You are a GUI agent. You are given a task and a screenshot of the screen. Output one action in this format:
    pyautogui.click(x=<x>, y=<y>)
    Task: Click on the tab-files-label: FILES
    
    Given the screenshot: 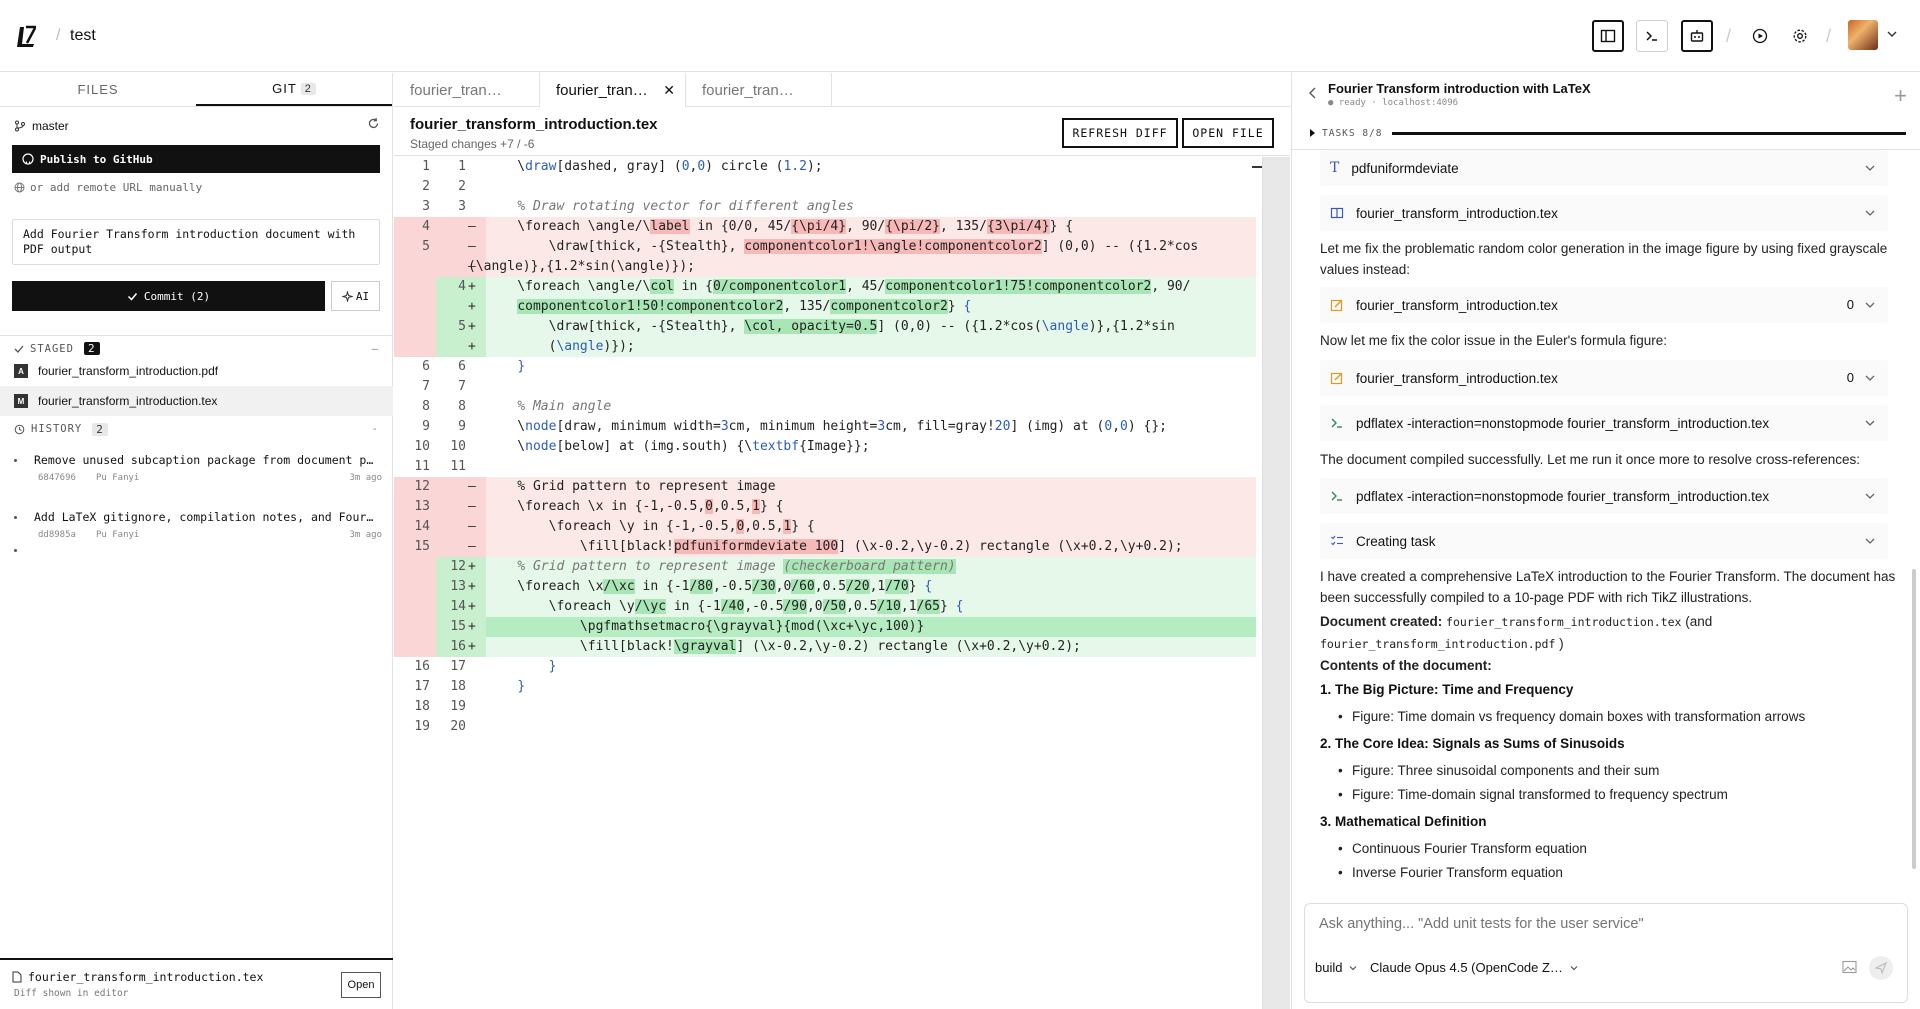 What is the action you would take?
    pyautogui.click(x=98, y=89)
    